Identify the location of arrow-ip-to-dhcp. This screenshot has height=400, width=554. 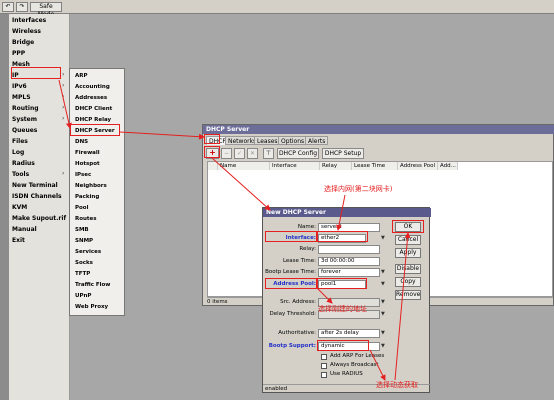
(65, 104).